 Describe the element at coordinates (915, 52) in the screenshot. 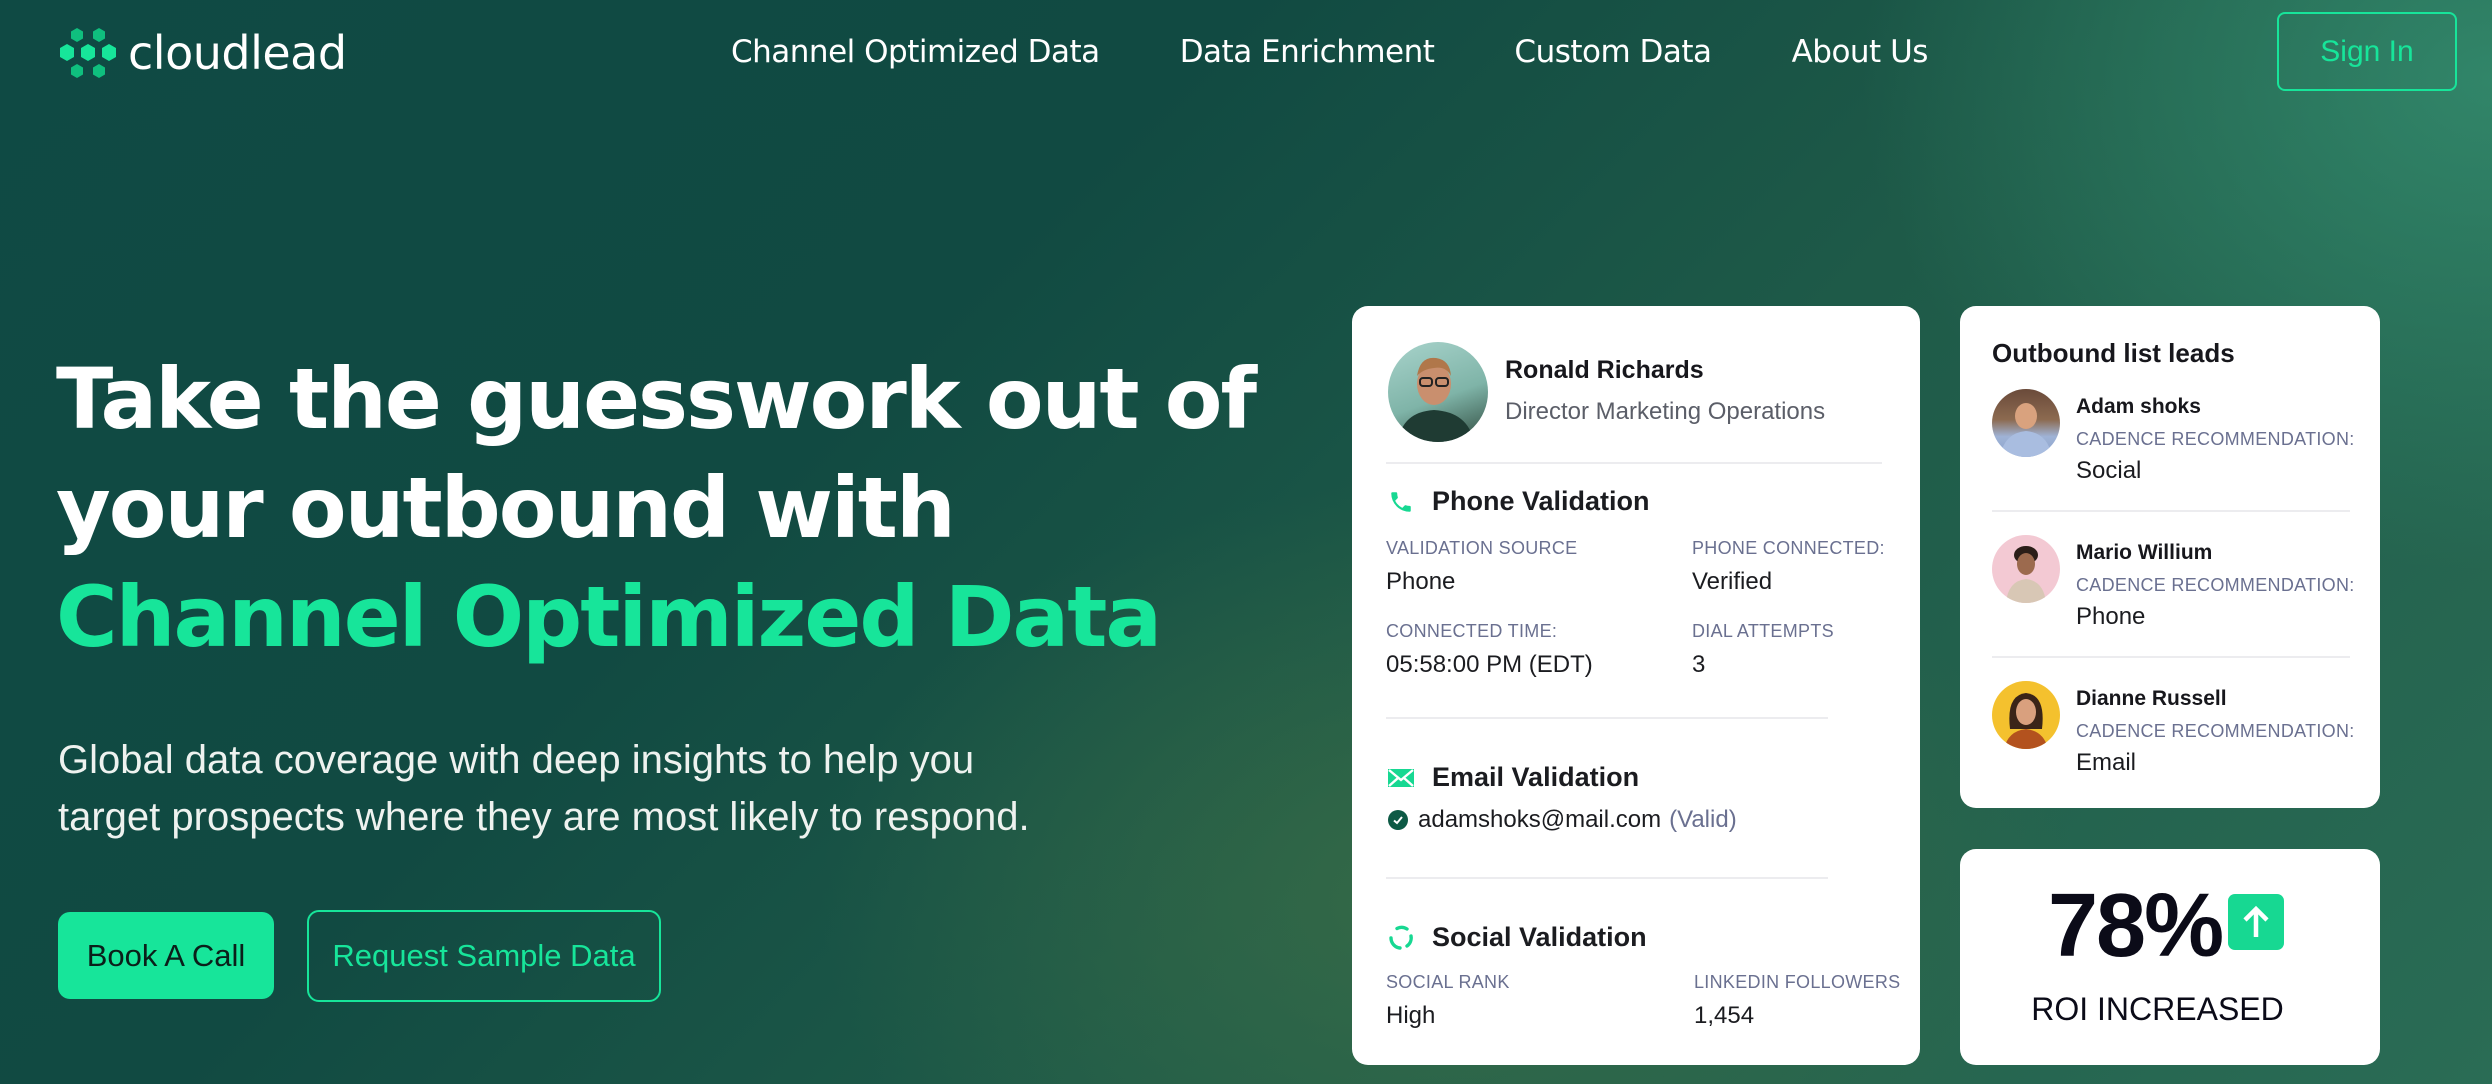

I see `nav-channel-optimized-data: Channel Optimized Data` at that location.